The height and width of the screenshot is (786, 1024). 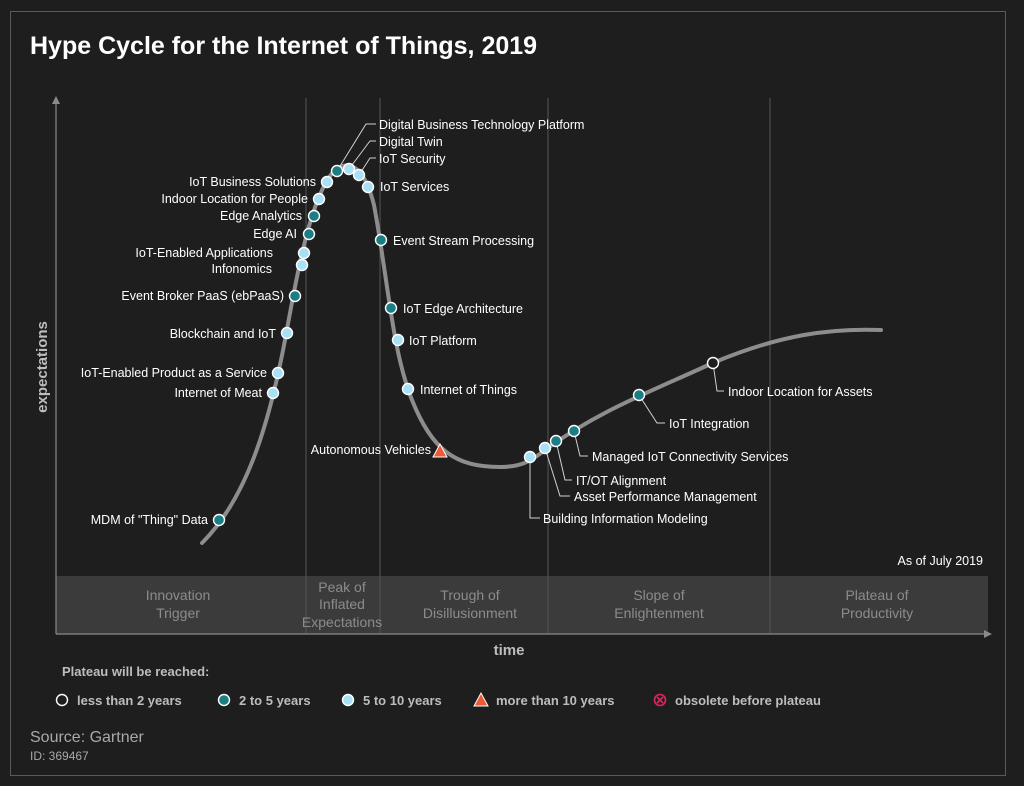 What do you see at coordinates (261, 216) in the screenshot?
I see `point-label: Edge Analytics` at bounding box center [261, 216].